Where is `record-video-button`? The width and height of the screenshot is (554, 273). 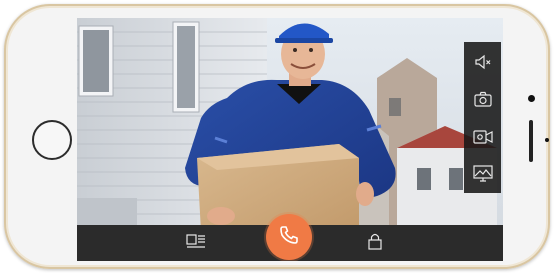
record-video-button is located at coordinates (482, 136).